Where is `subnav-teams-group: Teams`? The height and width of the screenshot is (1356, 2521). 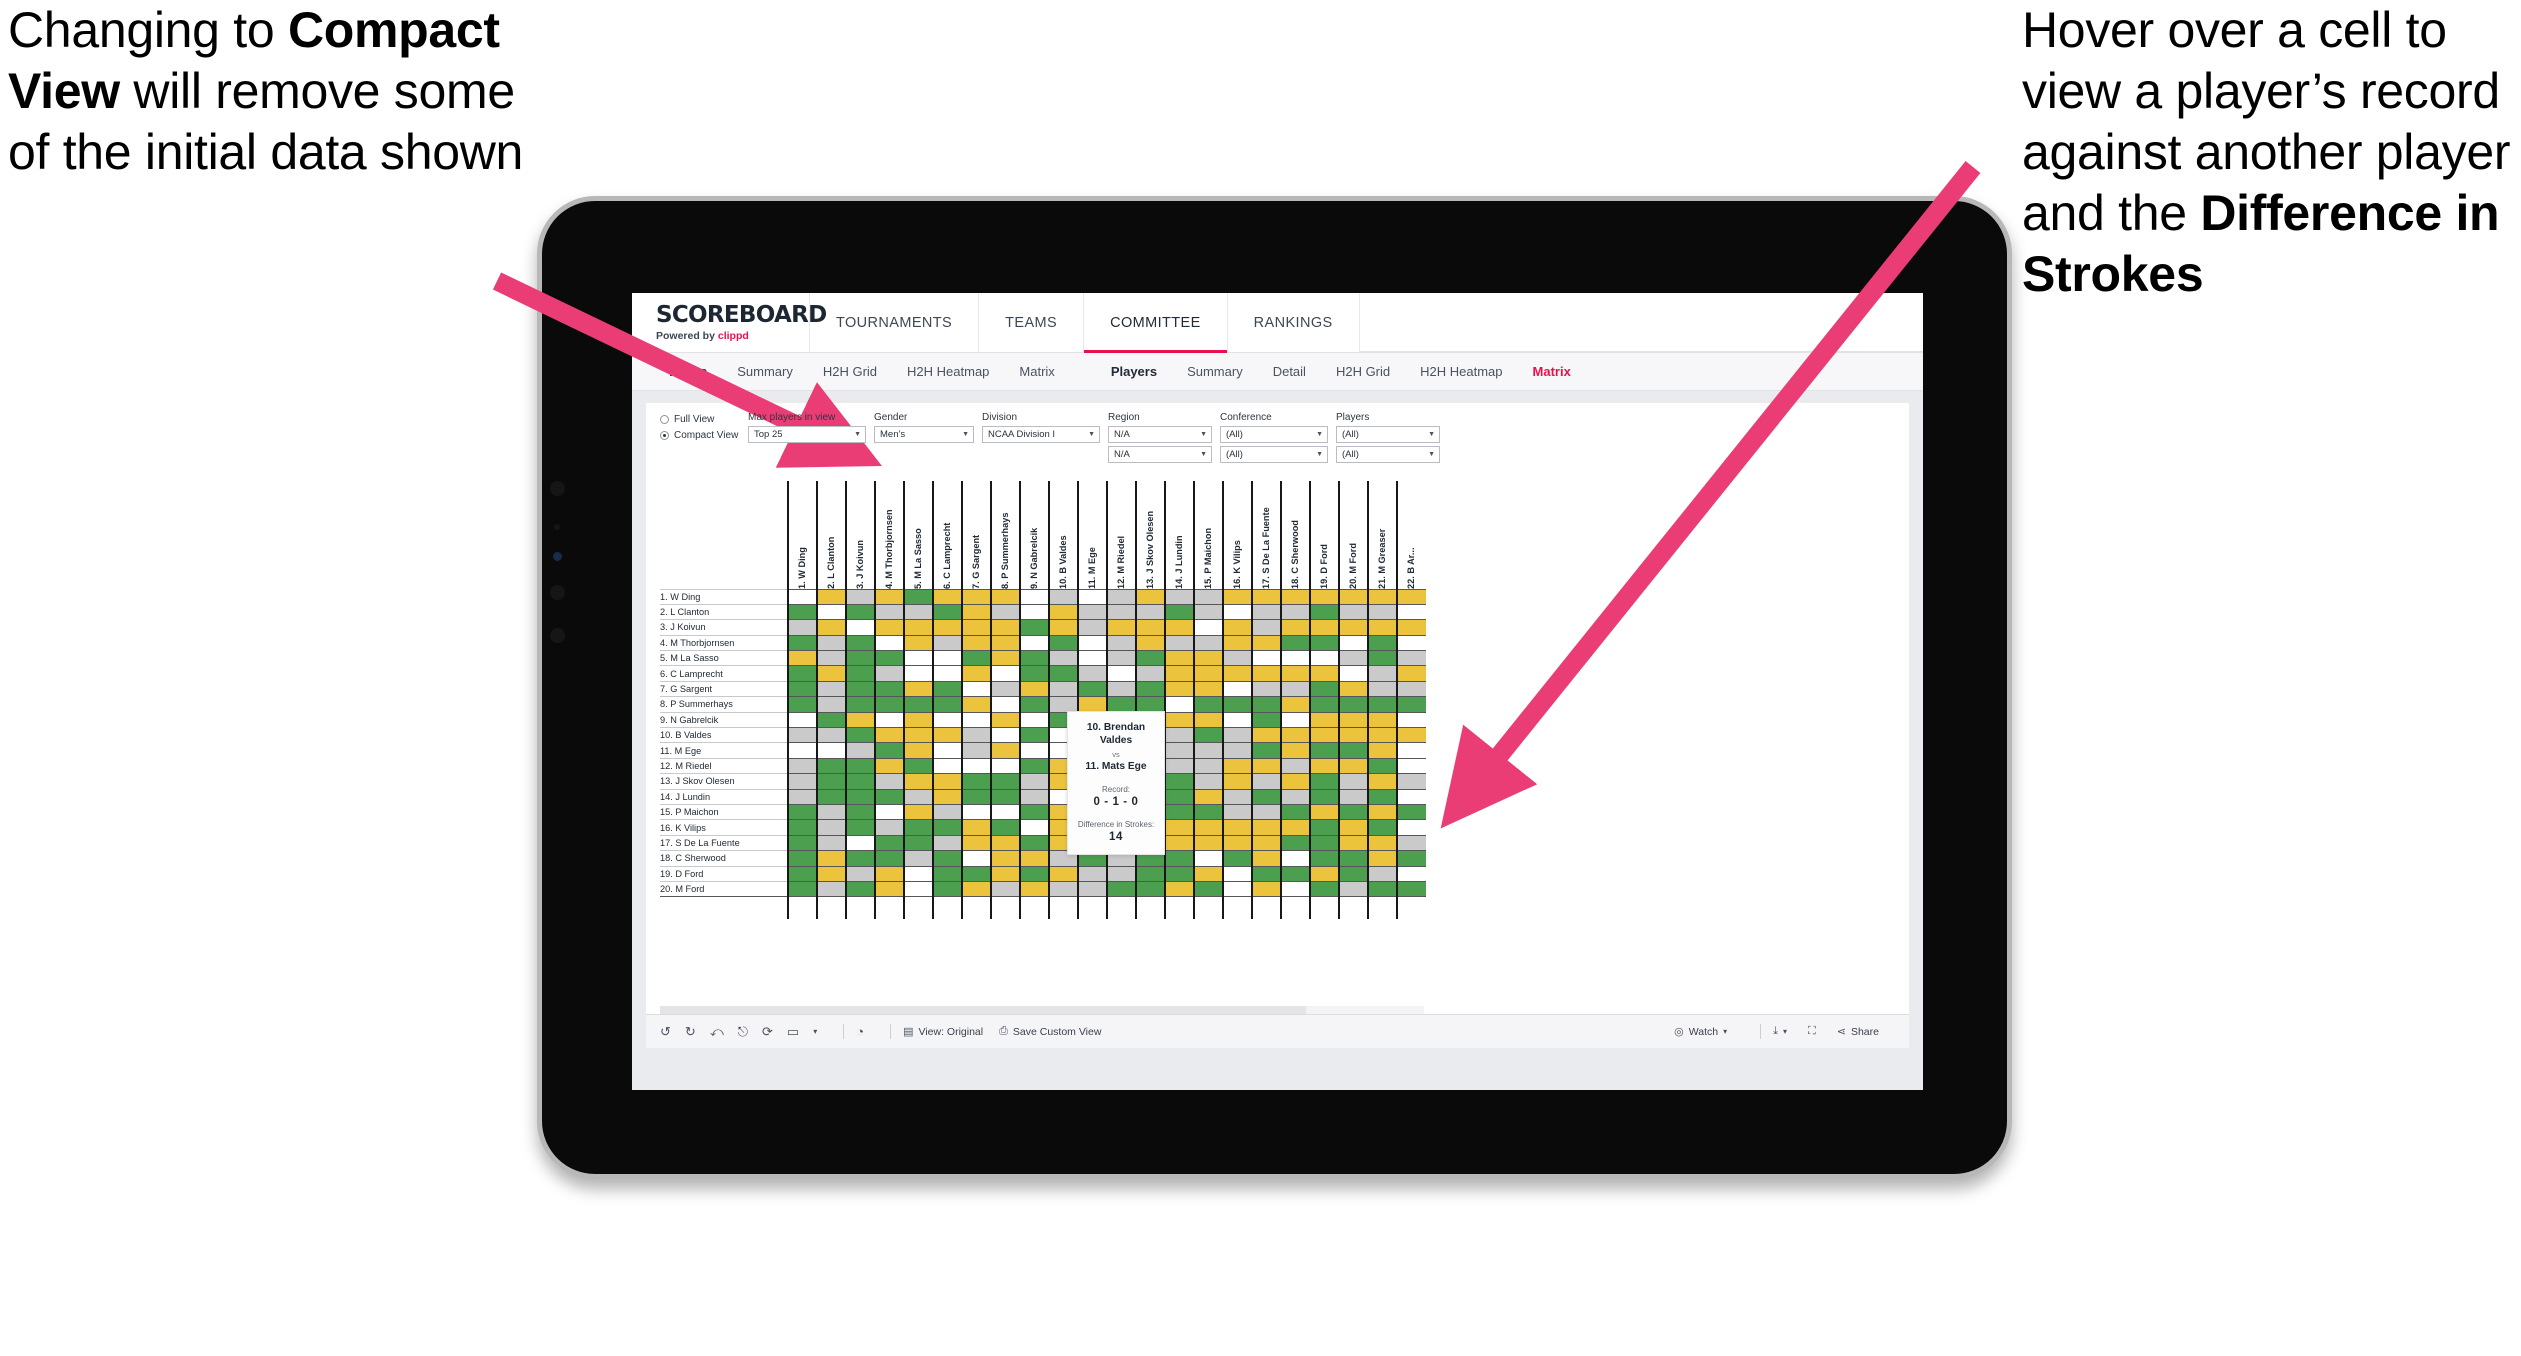 subnav-teams-group: Teams is located at coordinates (687, 371).